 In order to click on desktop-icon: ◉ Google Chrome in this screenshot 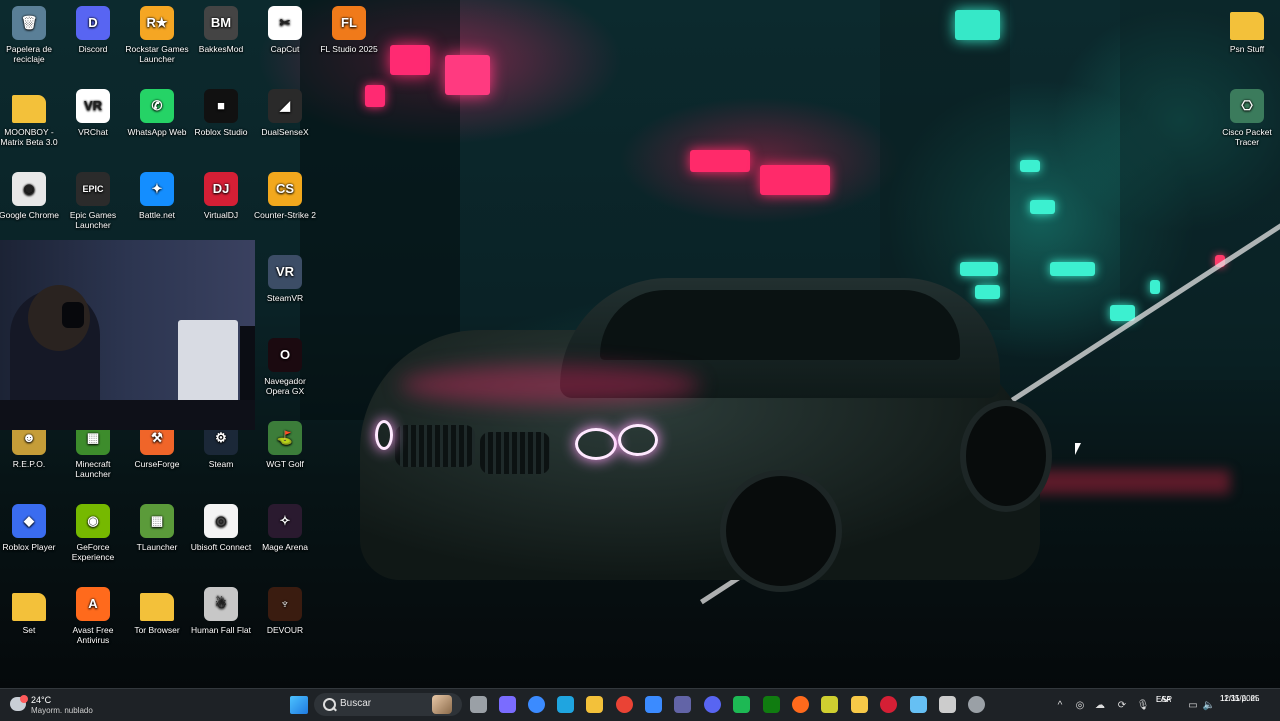, I will do `click(30, 196)`.